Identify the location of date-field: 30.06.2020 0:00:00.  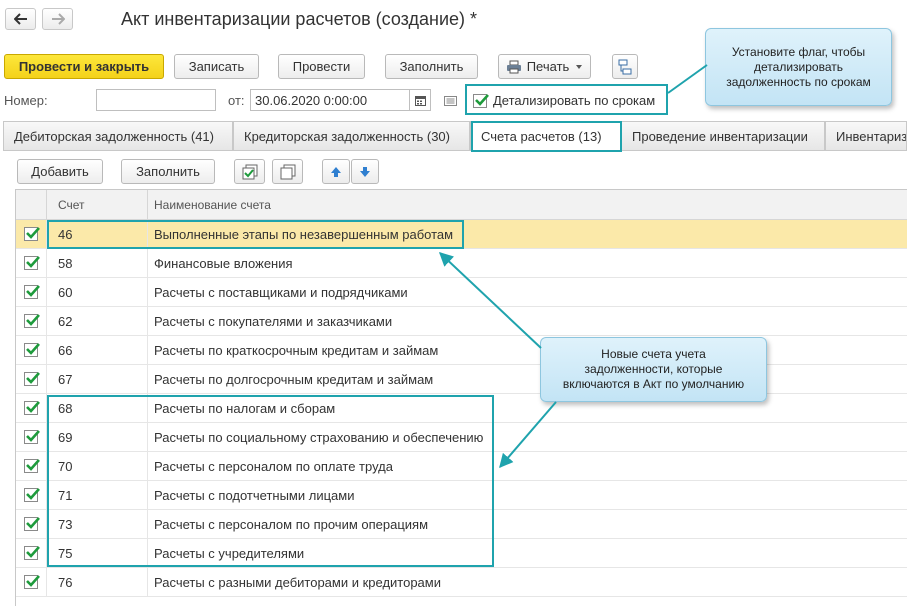
(330, 100).